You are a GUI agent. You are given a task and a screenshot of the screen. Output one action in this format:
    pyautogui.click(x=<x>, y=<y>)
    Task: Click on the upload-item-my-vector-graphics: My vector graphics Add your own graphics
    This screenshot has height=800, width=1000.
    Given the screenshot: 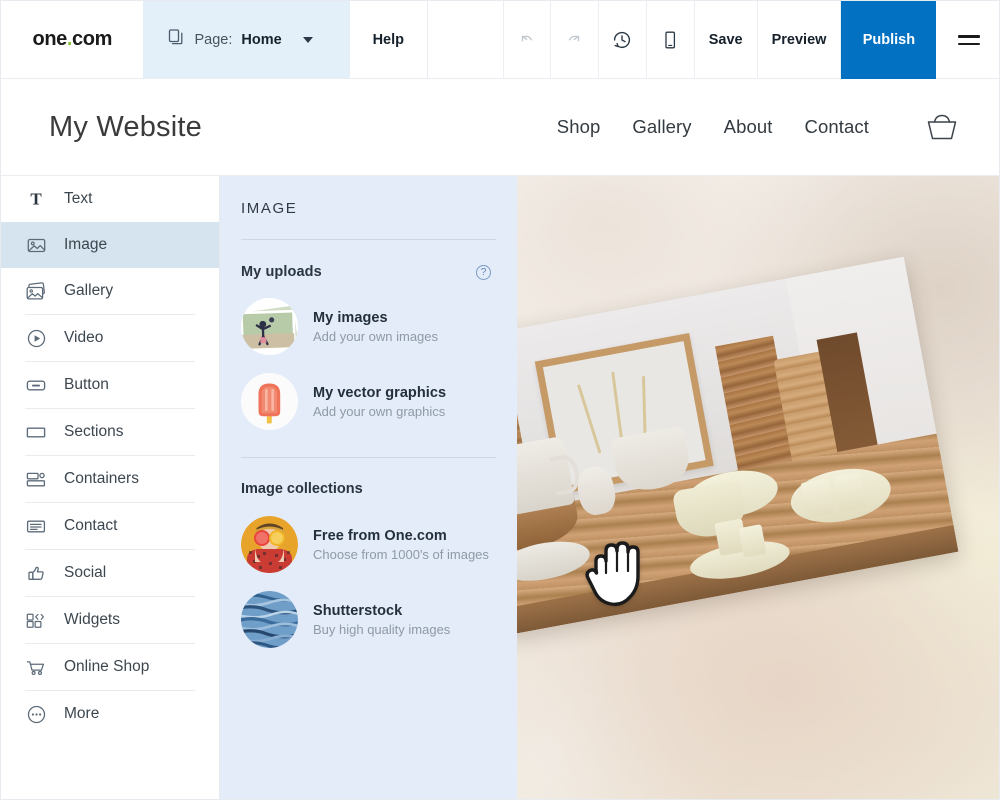 What is the action you would take?
    pyautogui.click(x=379, y=401)
    